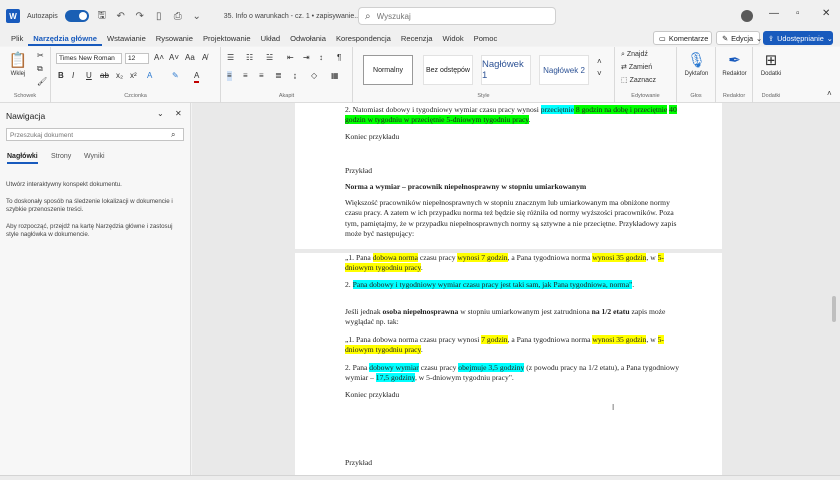  Describe the element at coordinates (104, 76) in the screenshot. I see `strikethrough-icon: ab` at that location.